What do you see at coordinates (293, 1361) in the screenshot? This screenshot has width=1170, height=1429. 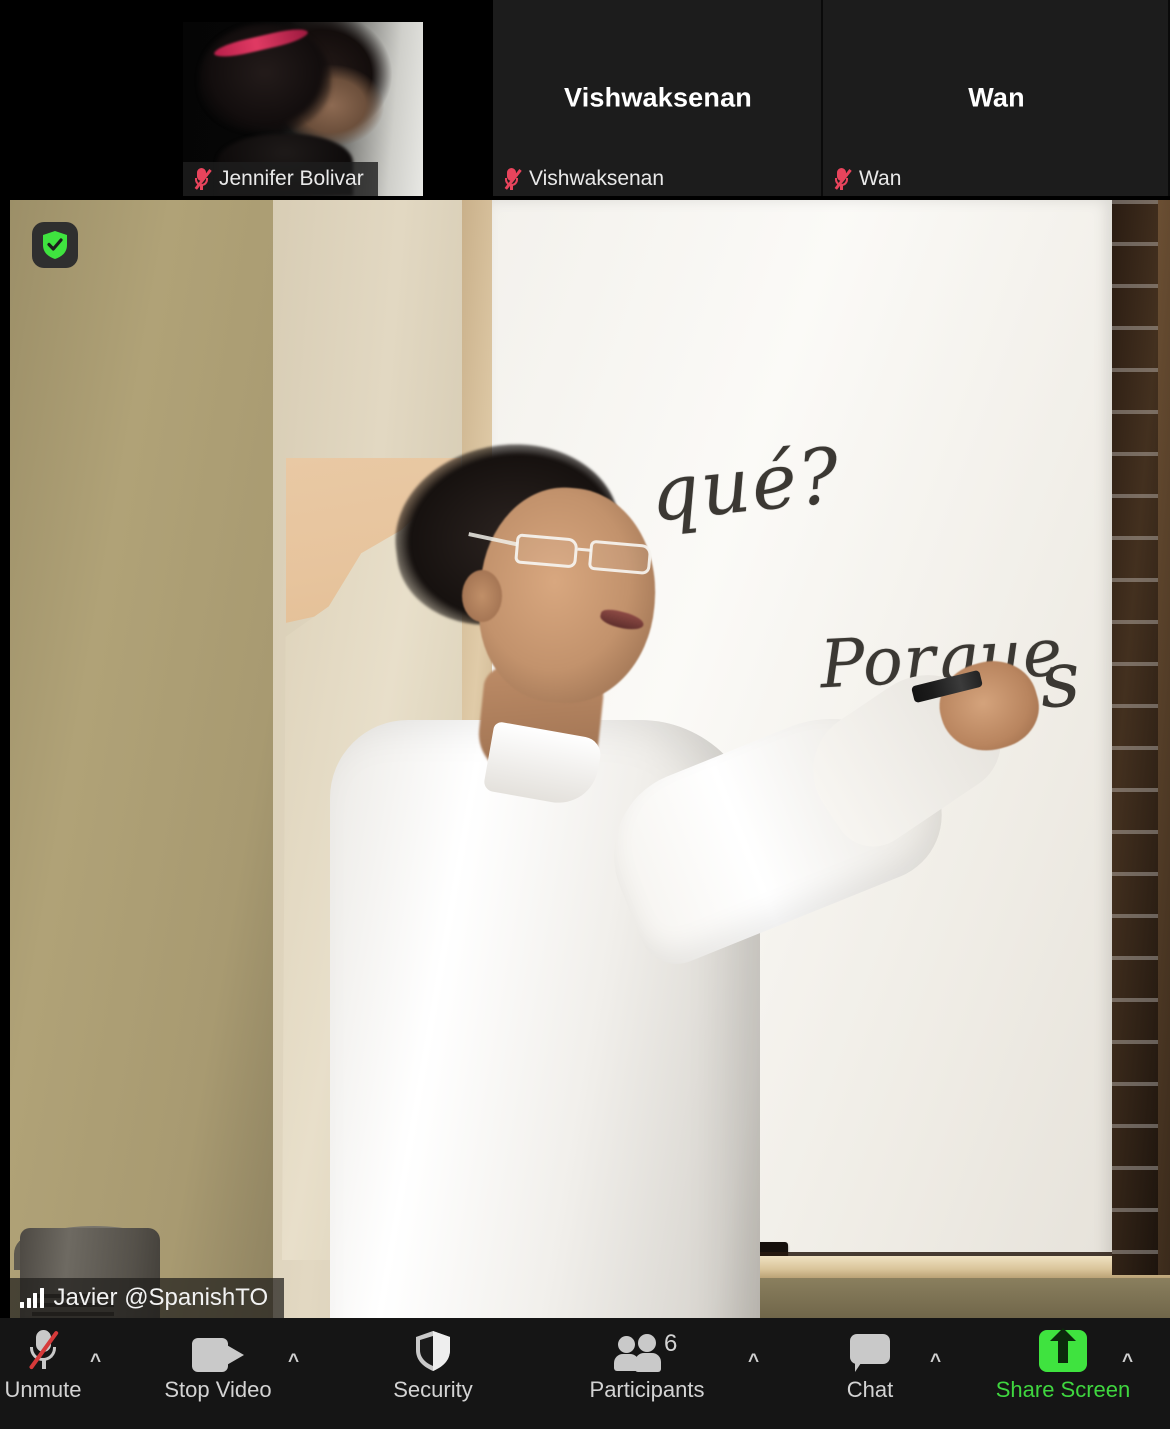 I see `video-options-caret-icon: ^` at bounding box center [293, 1361].